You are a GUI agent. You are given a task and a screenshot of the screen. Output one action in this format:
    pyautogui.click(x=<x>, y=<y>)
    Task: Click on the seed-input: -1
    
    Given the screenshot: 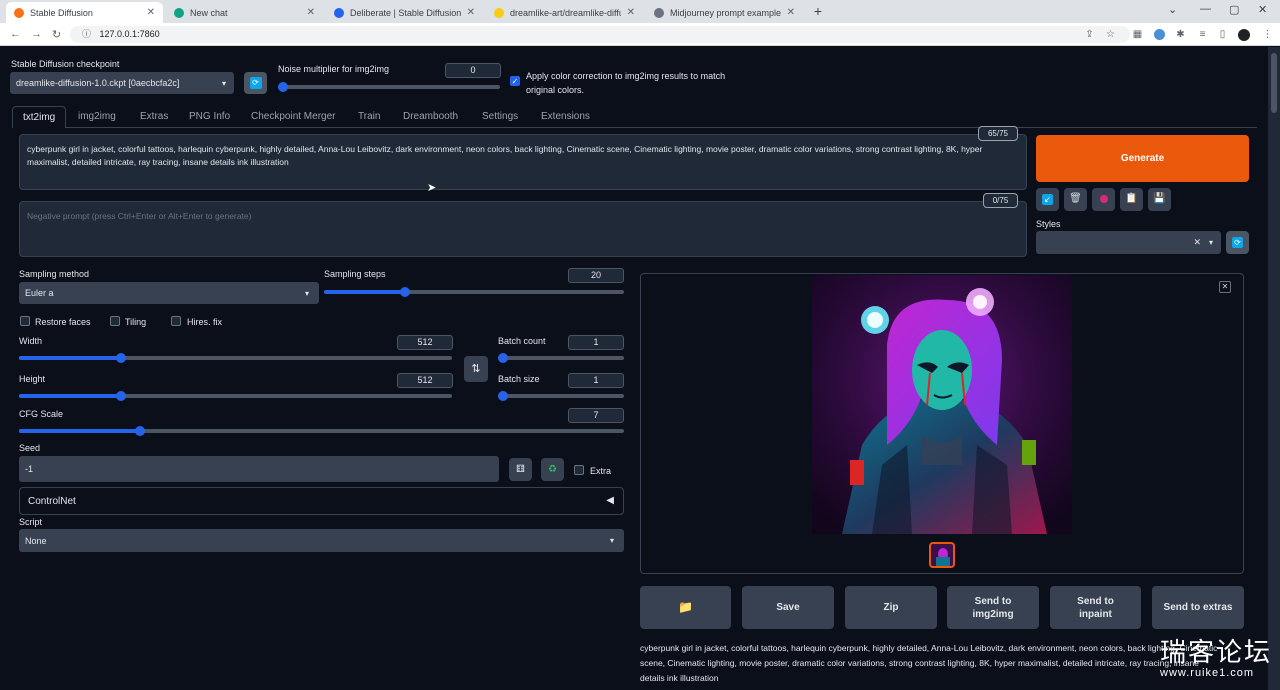 What is the action you would take?
    pyautogui.click(x=259, y=469)
    